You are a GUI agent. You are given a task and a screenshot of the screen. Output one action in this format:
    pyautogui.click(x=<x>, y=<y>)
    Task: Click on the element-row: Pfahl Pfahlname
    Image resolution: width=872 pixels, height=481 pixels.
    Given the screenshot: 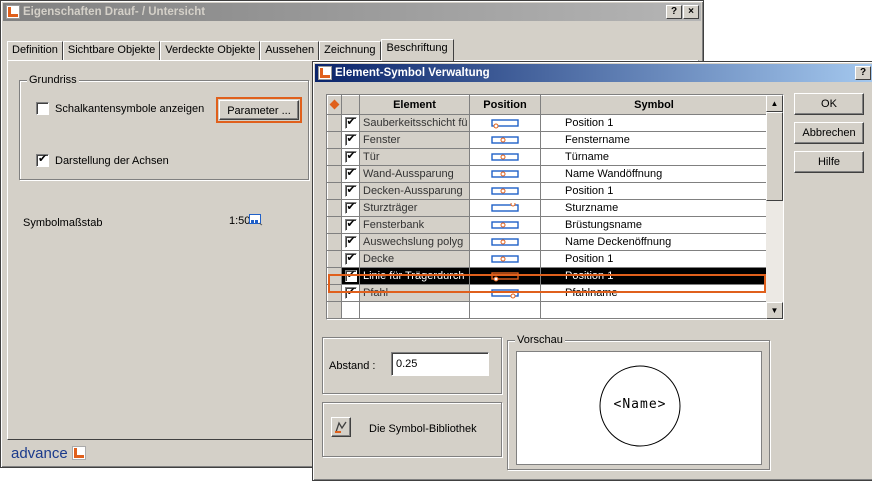 What is the action you would take?
    pyautogui.click(x=547, y=293)
    